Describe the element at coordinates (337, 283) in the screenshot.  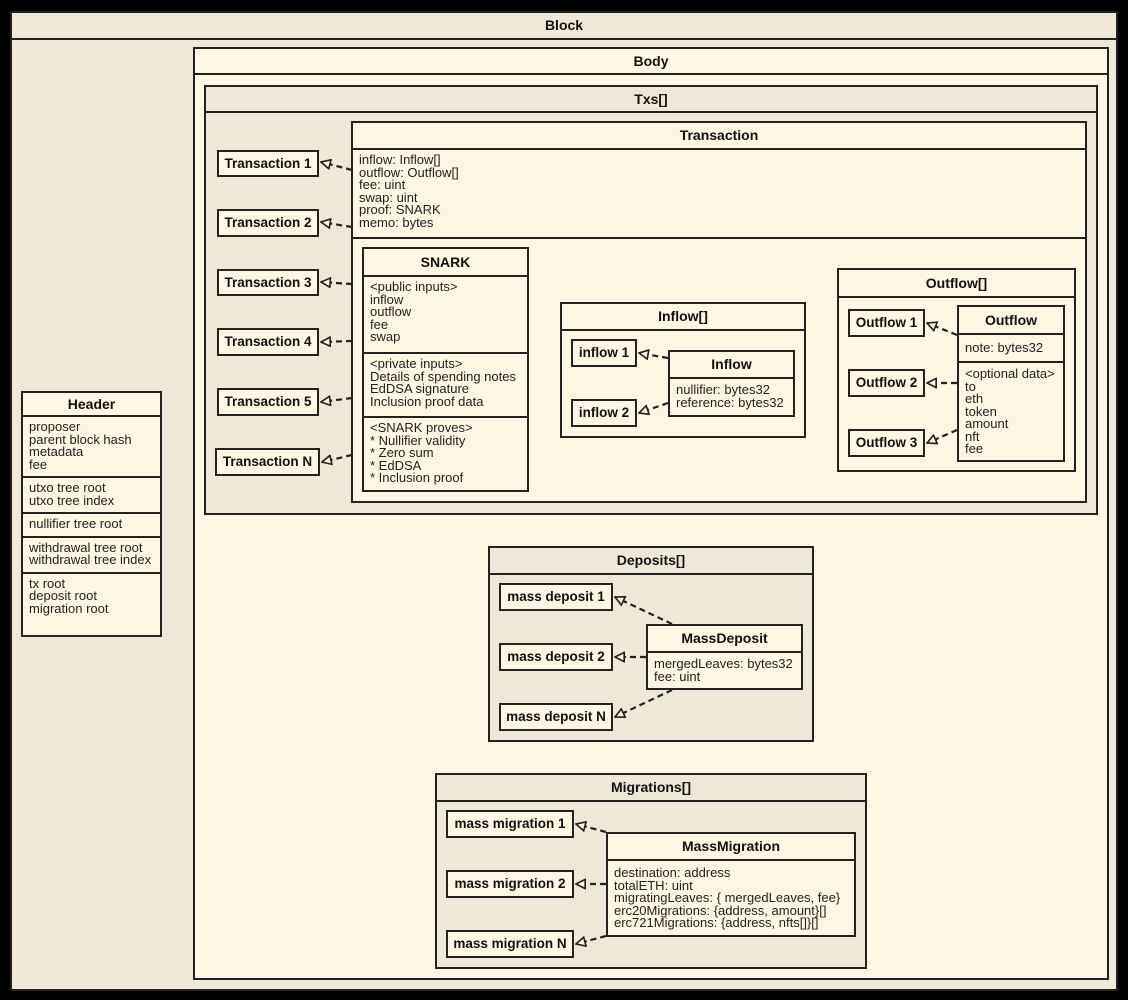
I see `edge-tx3` at that location.